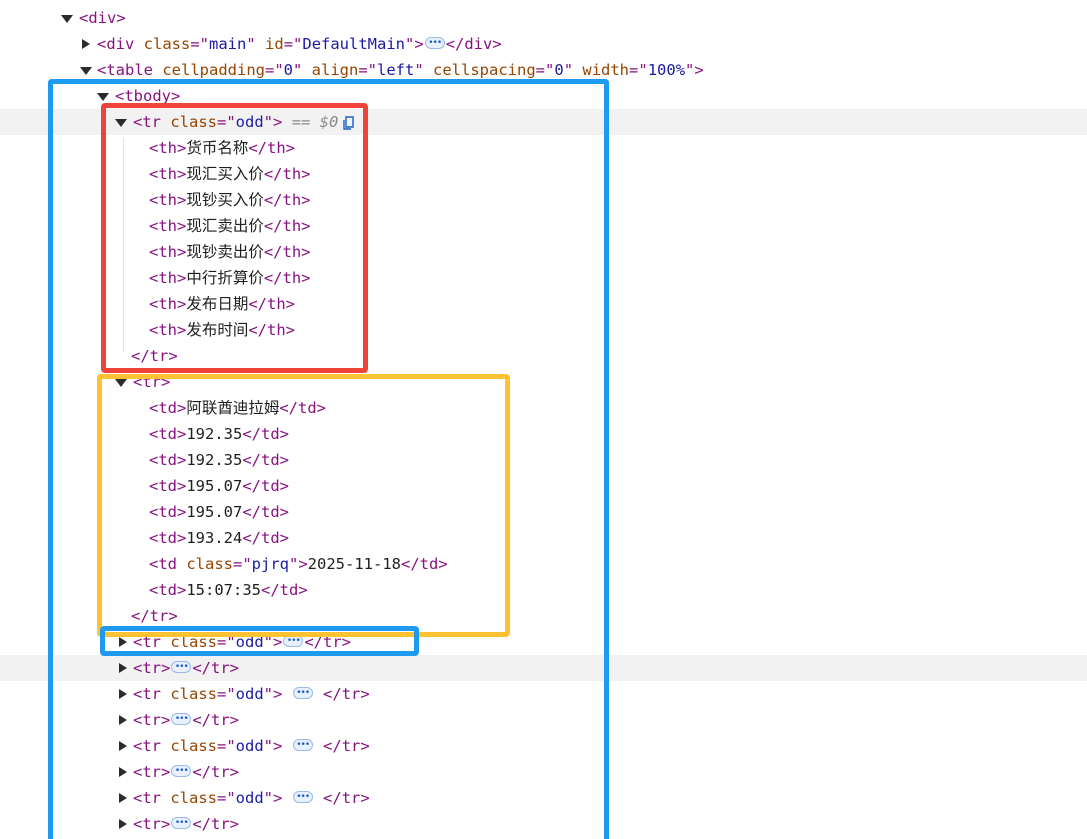 Image resolution: width=1087 pixels, height=839 pixels. What do you see at coordinates (543, 408) in the screenshot?
I see `dom-node-td: <td>阿联酋迪拉姆</td>` at bounding box center [543, 408].